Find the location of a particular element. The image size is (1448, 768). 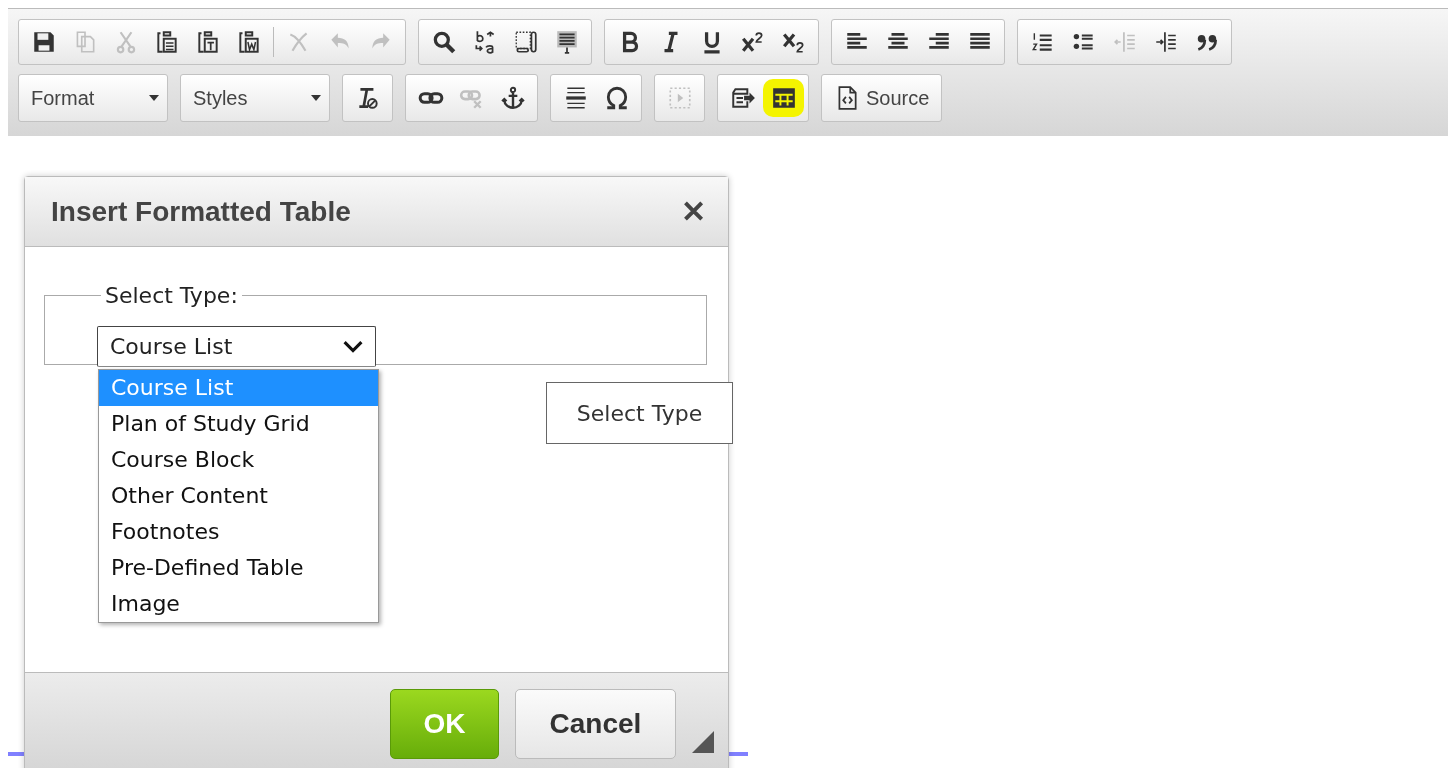

dialog-title: Insert Formatted Table is located at coordinates (201, 211).